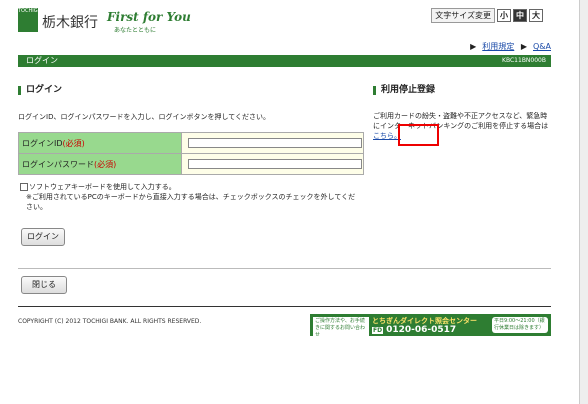 The height and width of the screenshot is (404, 588). I want to click on font-size-switcher: 文字サイズ変更 小 中 大, so click(487, 15).